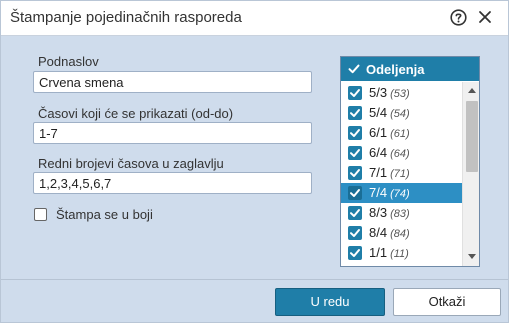 The image size is (509, 323). I want to click on list-item-label: 7/4, so click(378, 192).